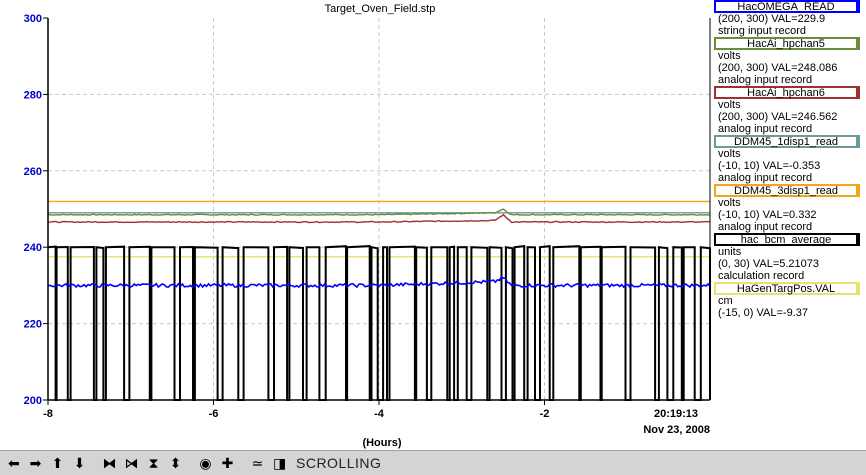  I want to click on zoom-out-x-button: ⧒, so click(131, 463).